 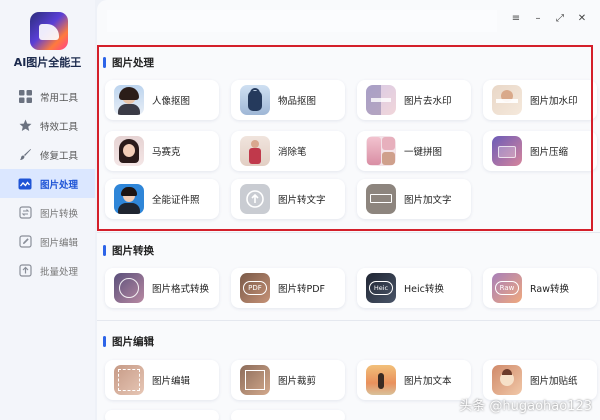 I want to click on sidebar-item-label: 图片编辑, so click(x=59, y=243).